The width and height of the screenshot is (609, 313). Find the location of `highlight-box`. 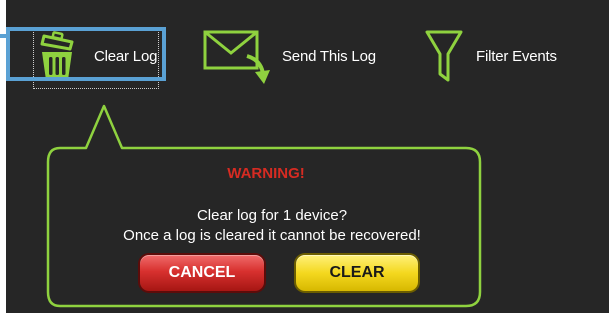

highlight-box is located at coordinates (86, 54).